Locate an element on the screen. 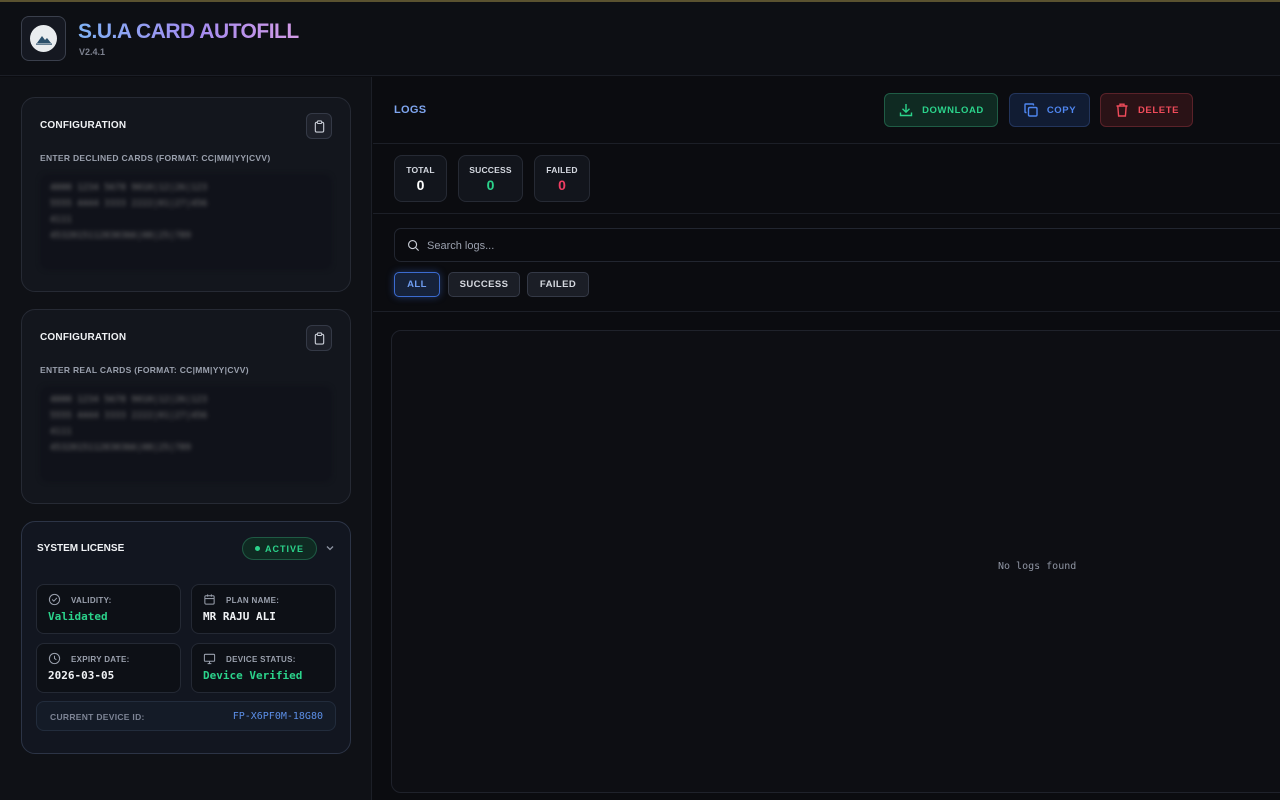 The width and height of the screenshot is (1280, 800). app-header: S.U.A CARD AUTOFILL V2.4.1 is located at coordinates (640, 39).